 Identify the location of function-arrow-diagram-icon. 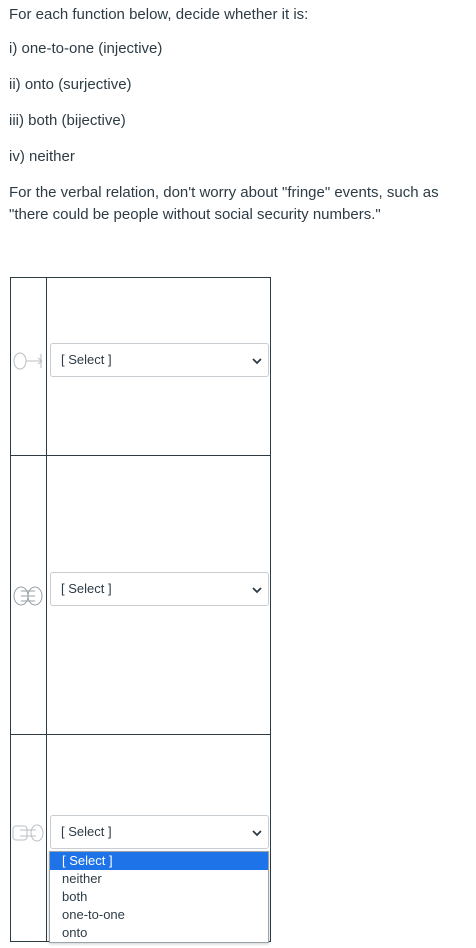
(28, 361).